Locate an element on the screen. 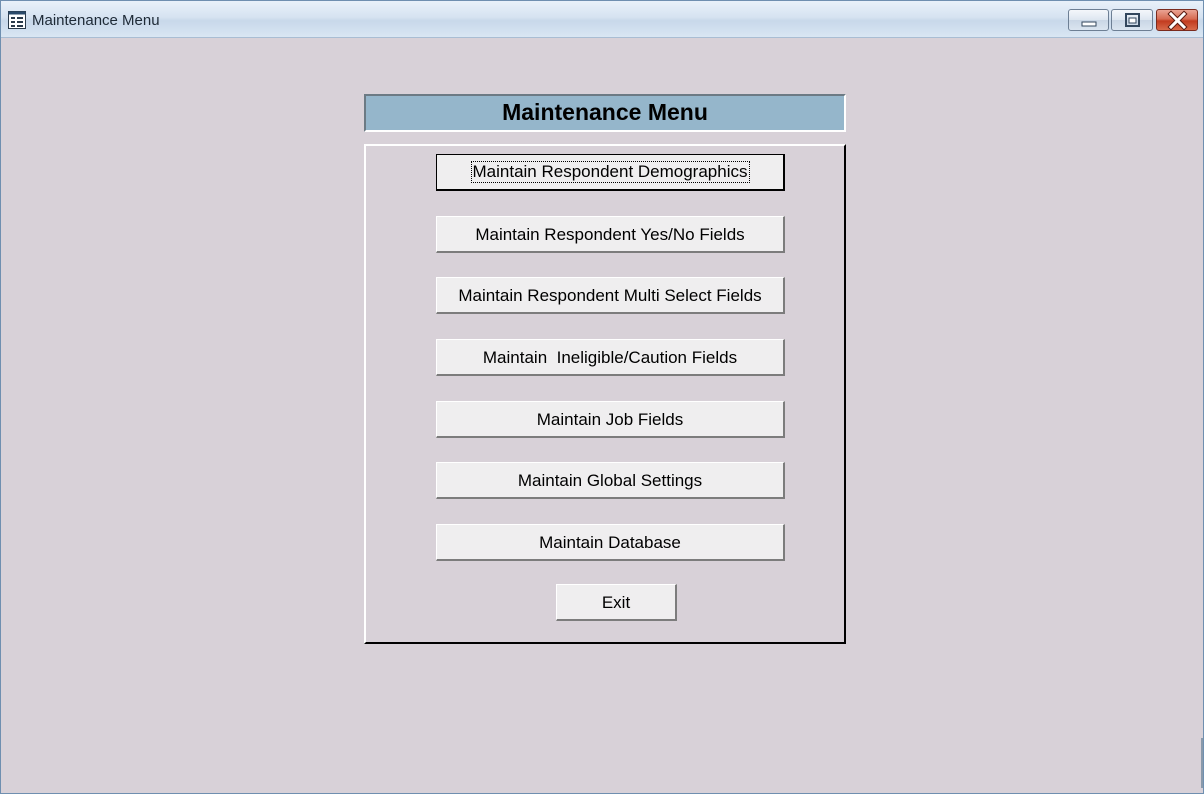 This screenshot has height=794, width=1204. form-icon is located at coordinates (17, 20).